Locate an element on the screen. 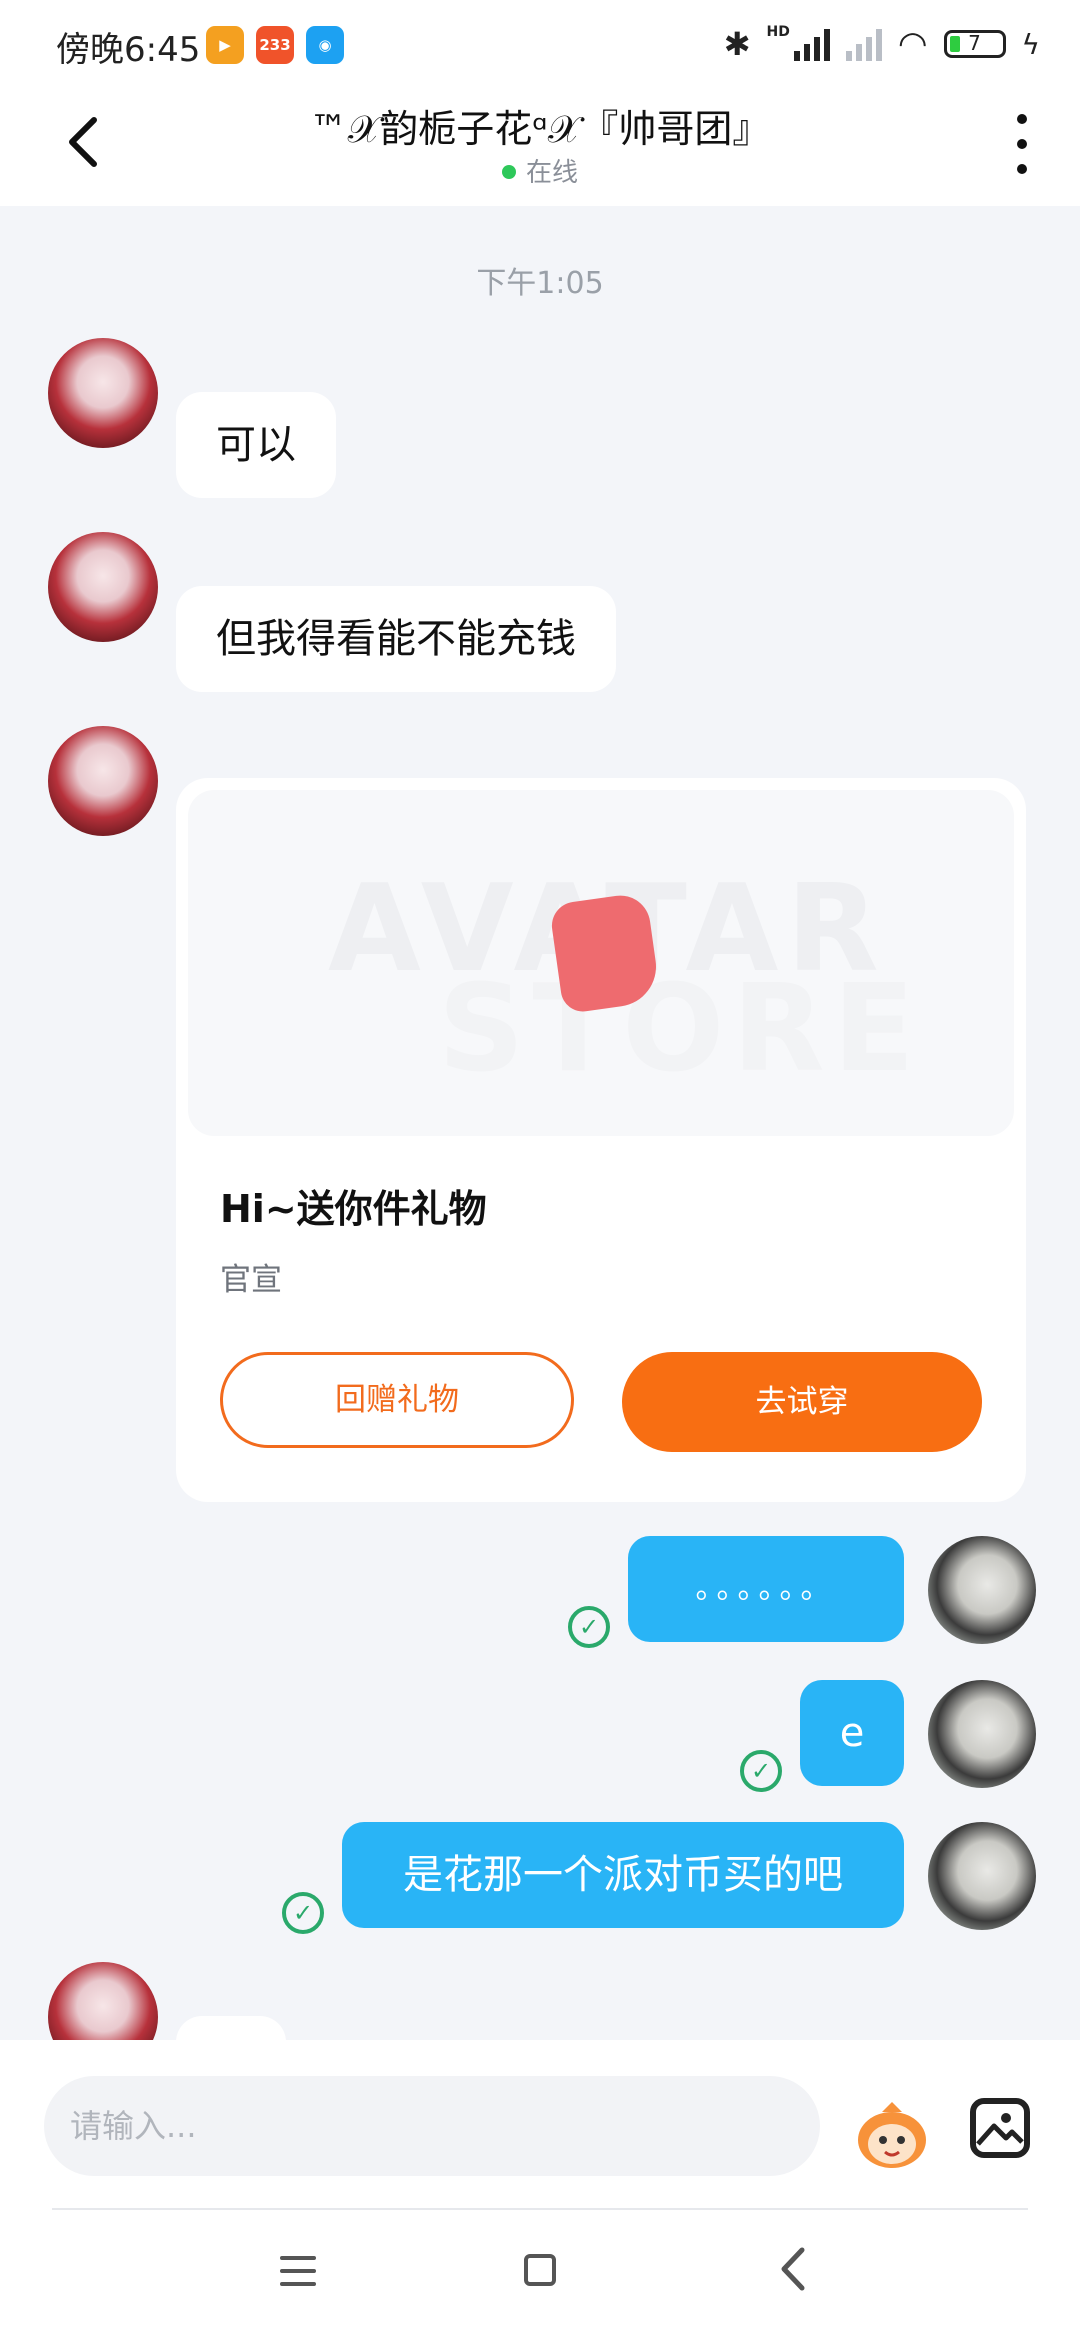  chat-header: ™𝒳韵栀子花ᵅ𝒳『帅哥团』 在线 is located at coordinates (540, 148).